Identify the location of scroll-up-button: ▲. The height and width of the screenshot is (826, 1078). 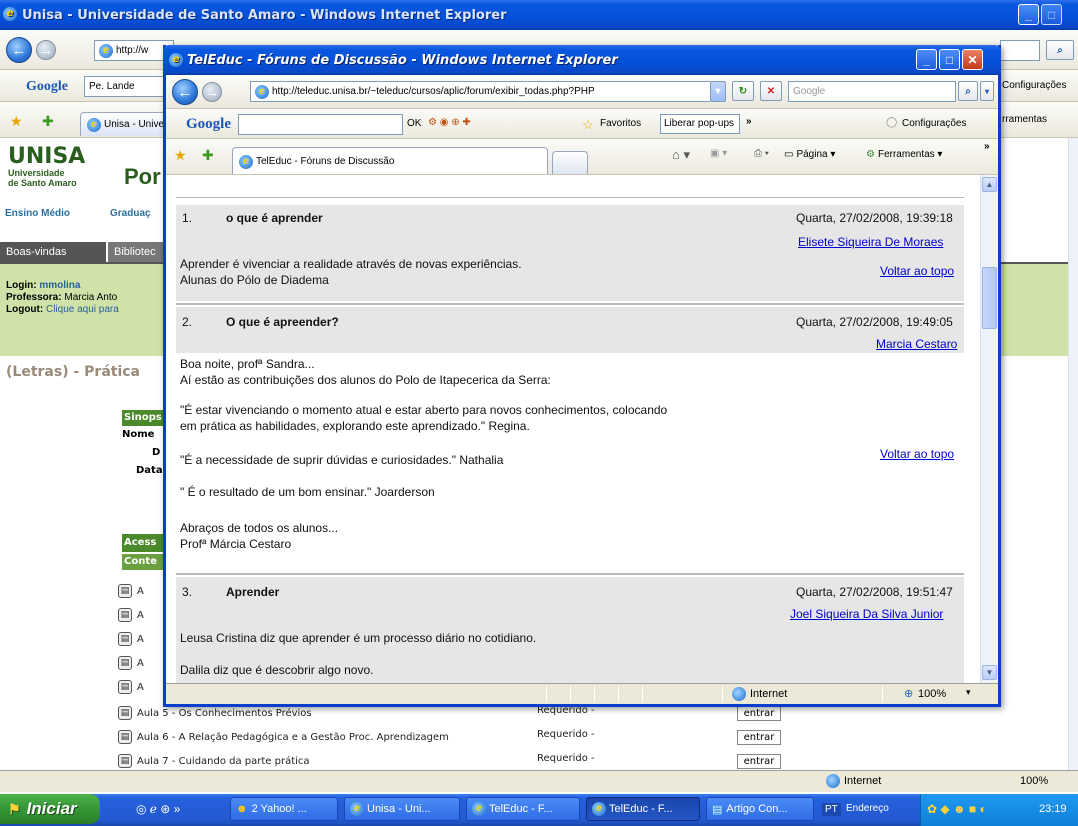
(989, 184).